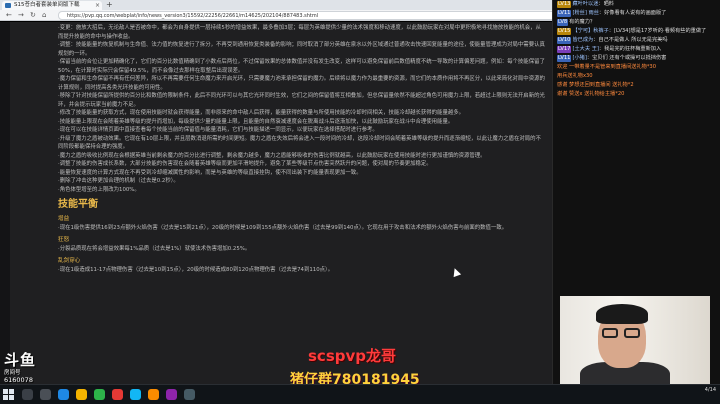  Describe the element at coordinates (564, 31) in the screenshot. I see `user-level-badge: LV15` at that location.